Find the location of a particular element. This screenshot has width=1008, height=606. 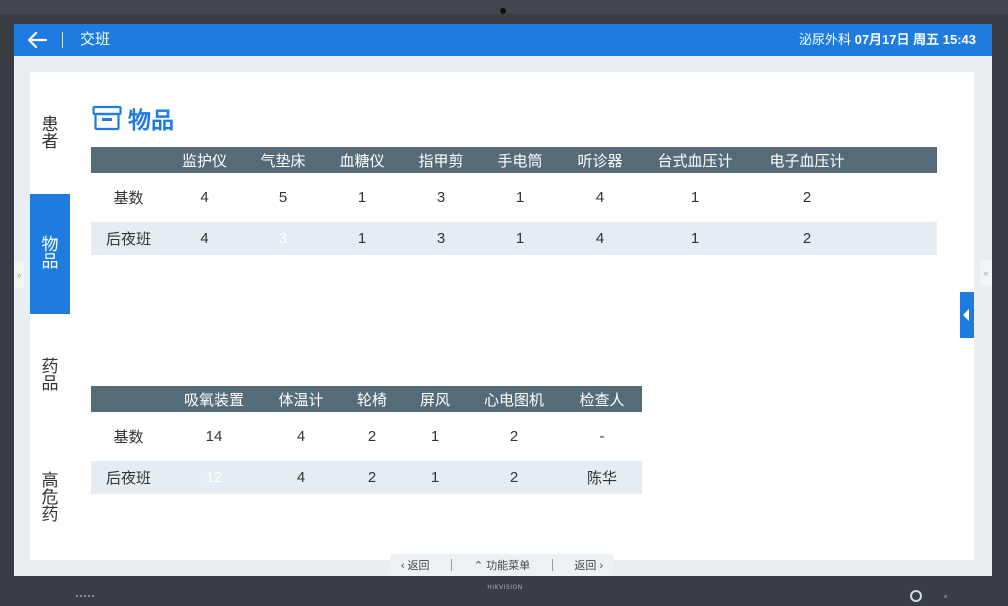

return-button: 返回 › is located at coordinates (588, 565).